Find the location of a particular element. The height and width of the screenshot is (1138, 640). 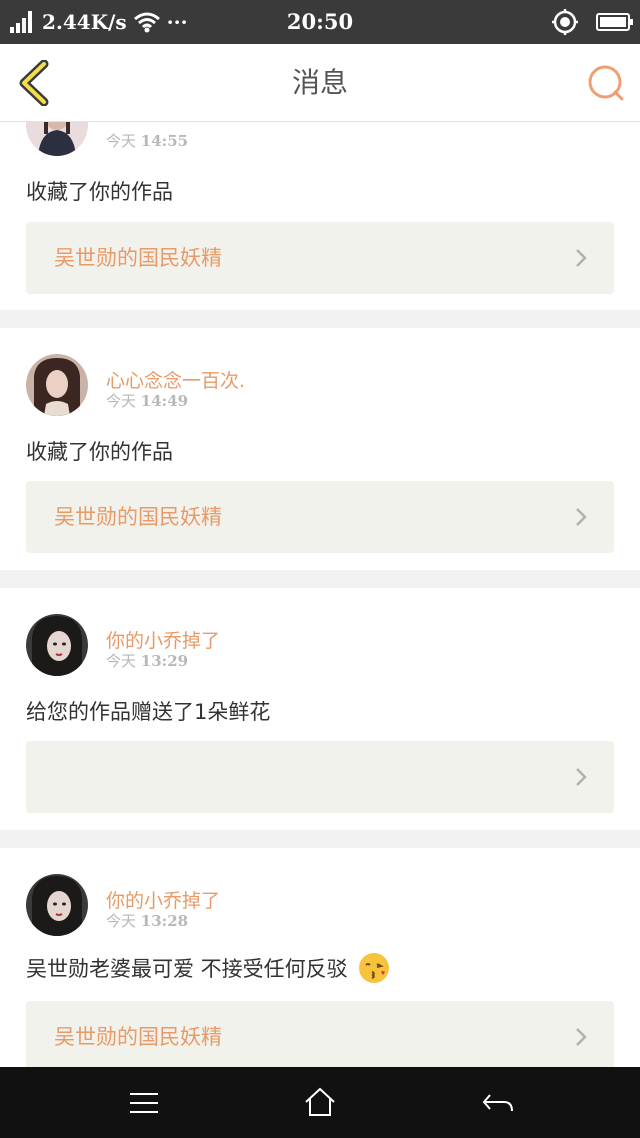

status-bar: 2.44K/s ··· 20:50 is located at coordinates (320, 22).